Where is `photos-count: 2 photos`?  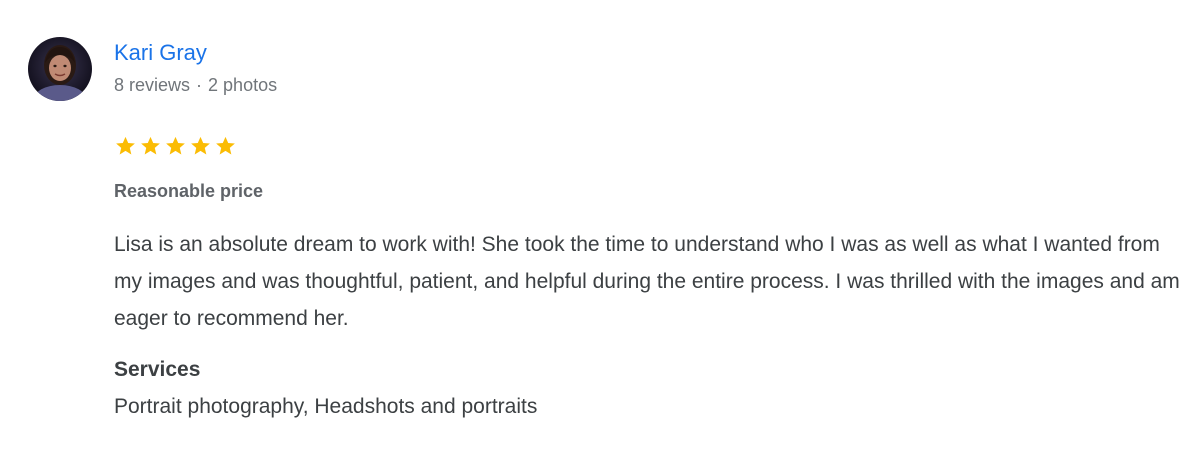 photos-count: 2 photos is located at coordinates (243, 85).